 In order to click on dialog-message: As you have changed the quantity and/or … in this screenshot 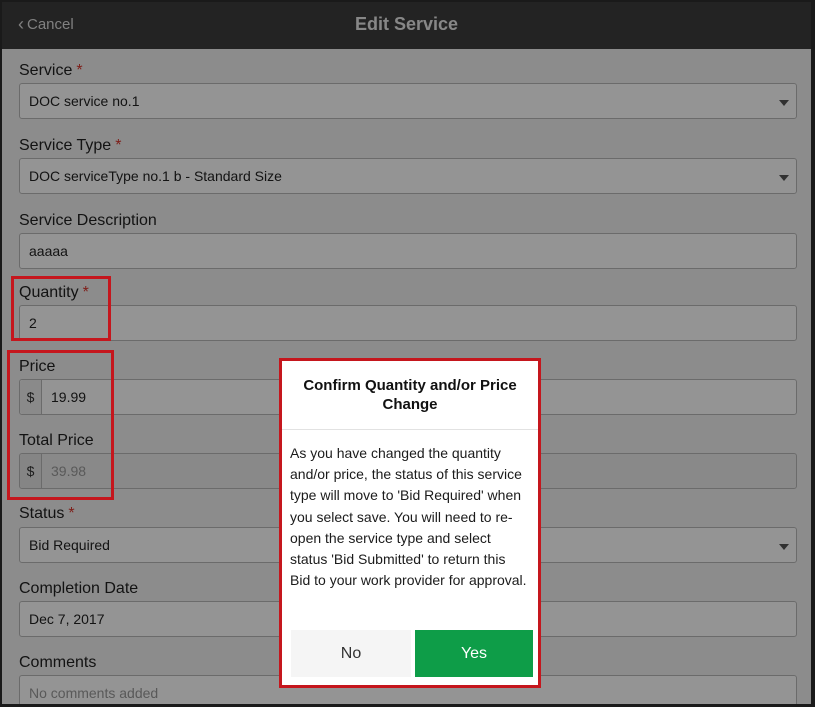, I will do `click(408, 517)`.